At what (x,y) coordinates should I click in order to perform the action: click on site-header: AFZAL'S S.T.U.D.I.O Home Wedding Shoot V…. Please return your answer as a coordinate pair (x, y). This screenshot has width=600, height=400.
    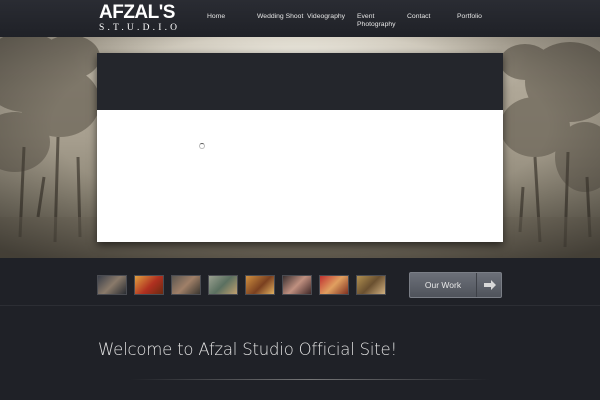
    Looking at the image, I should click on (300, 18).